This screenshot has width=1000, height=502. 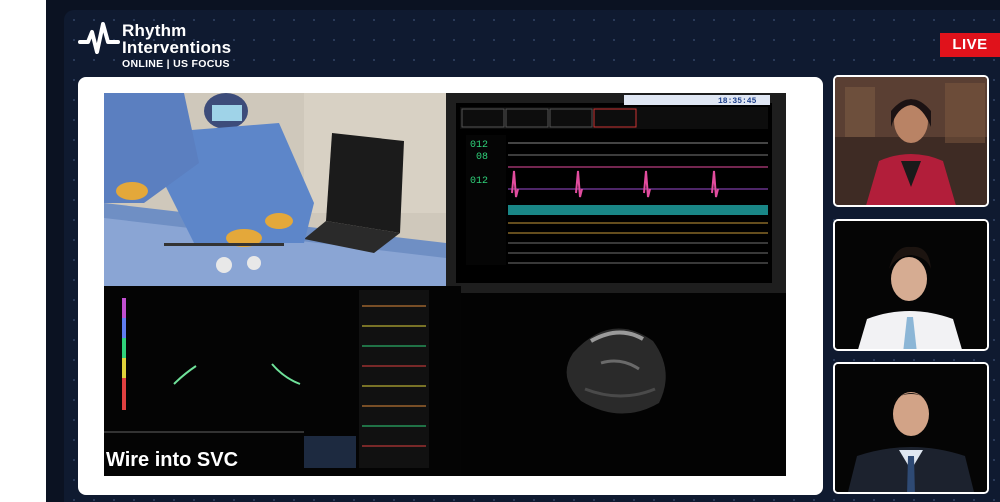 What do you see at coordinates (479, 145) in the screenshot?
I see `monitor-readout-1: 012` at bounding box center [479, 145].